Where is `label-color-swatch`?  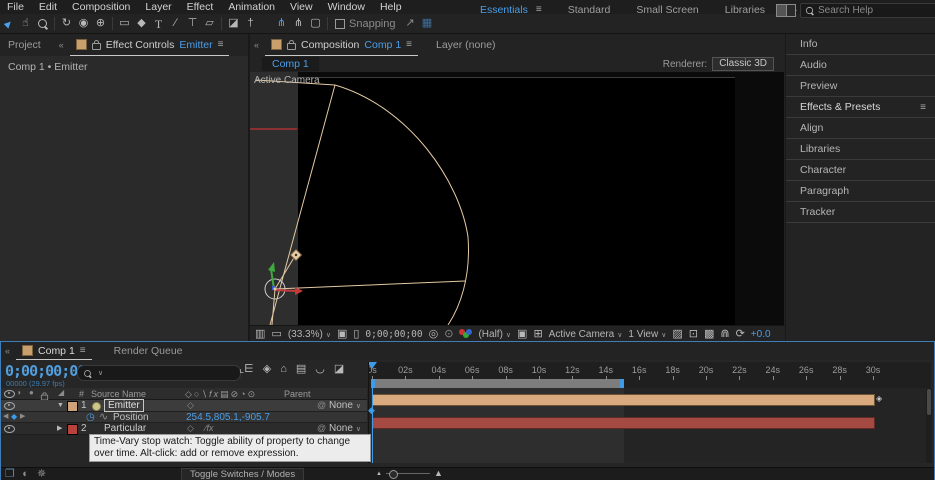
label-color-swatch is located at coordinates (72, 429).